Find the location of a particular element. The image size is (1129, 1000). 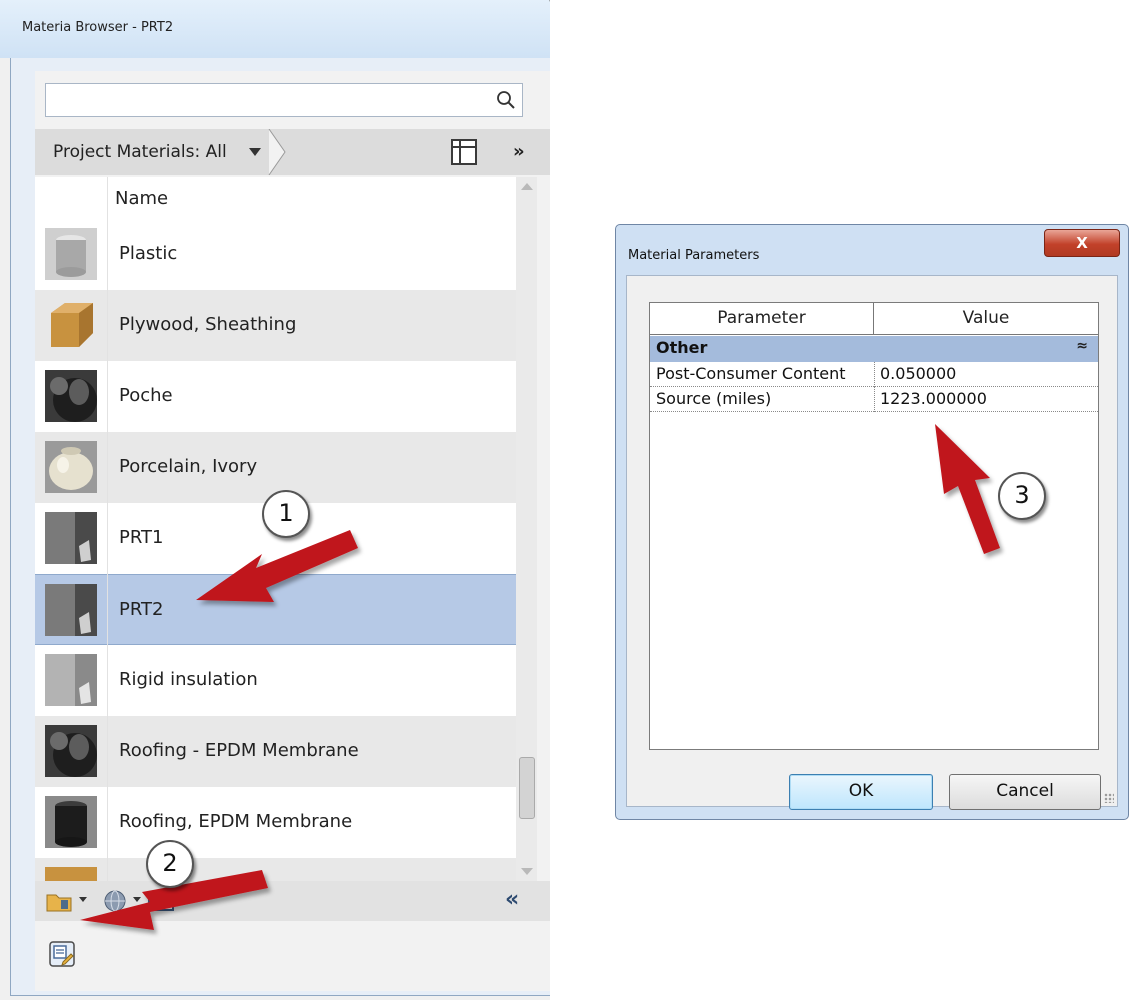

material-name: Poche is located at coordinates (146, 395).